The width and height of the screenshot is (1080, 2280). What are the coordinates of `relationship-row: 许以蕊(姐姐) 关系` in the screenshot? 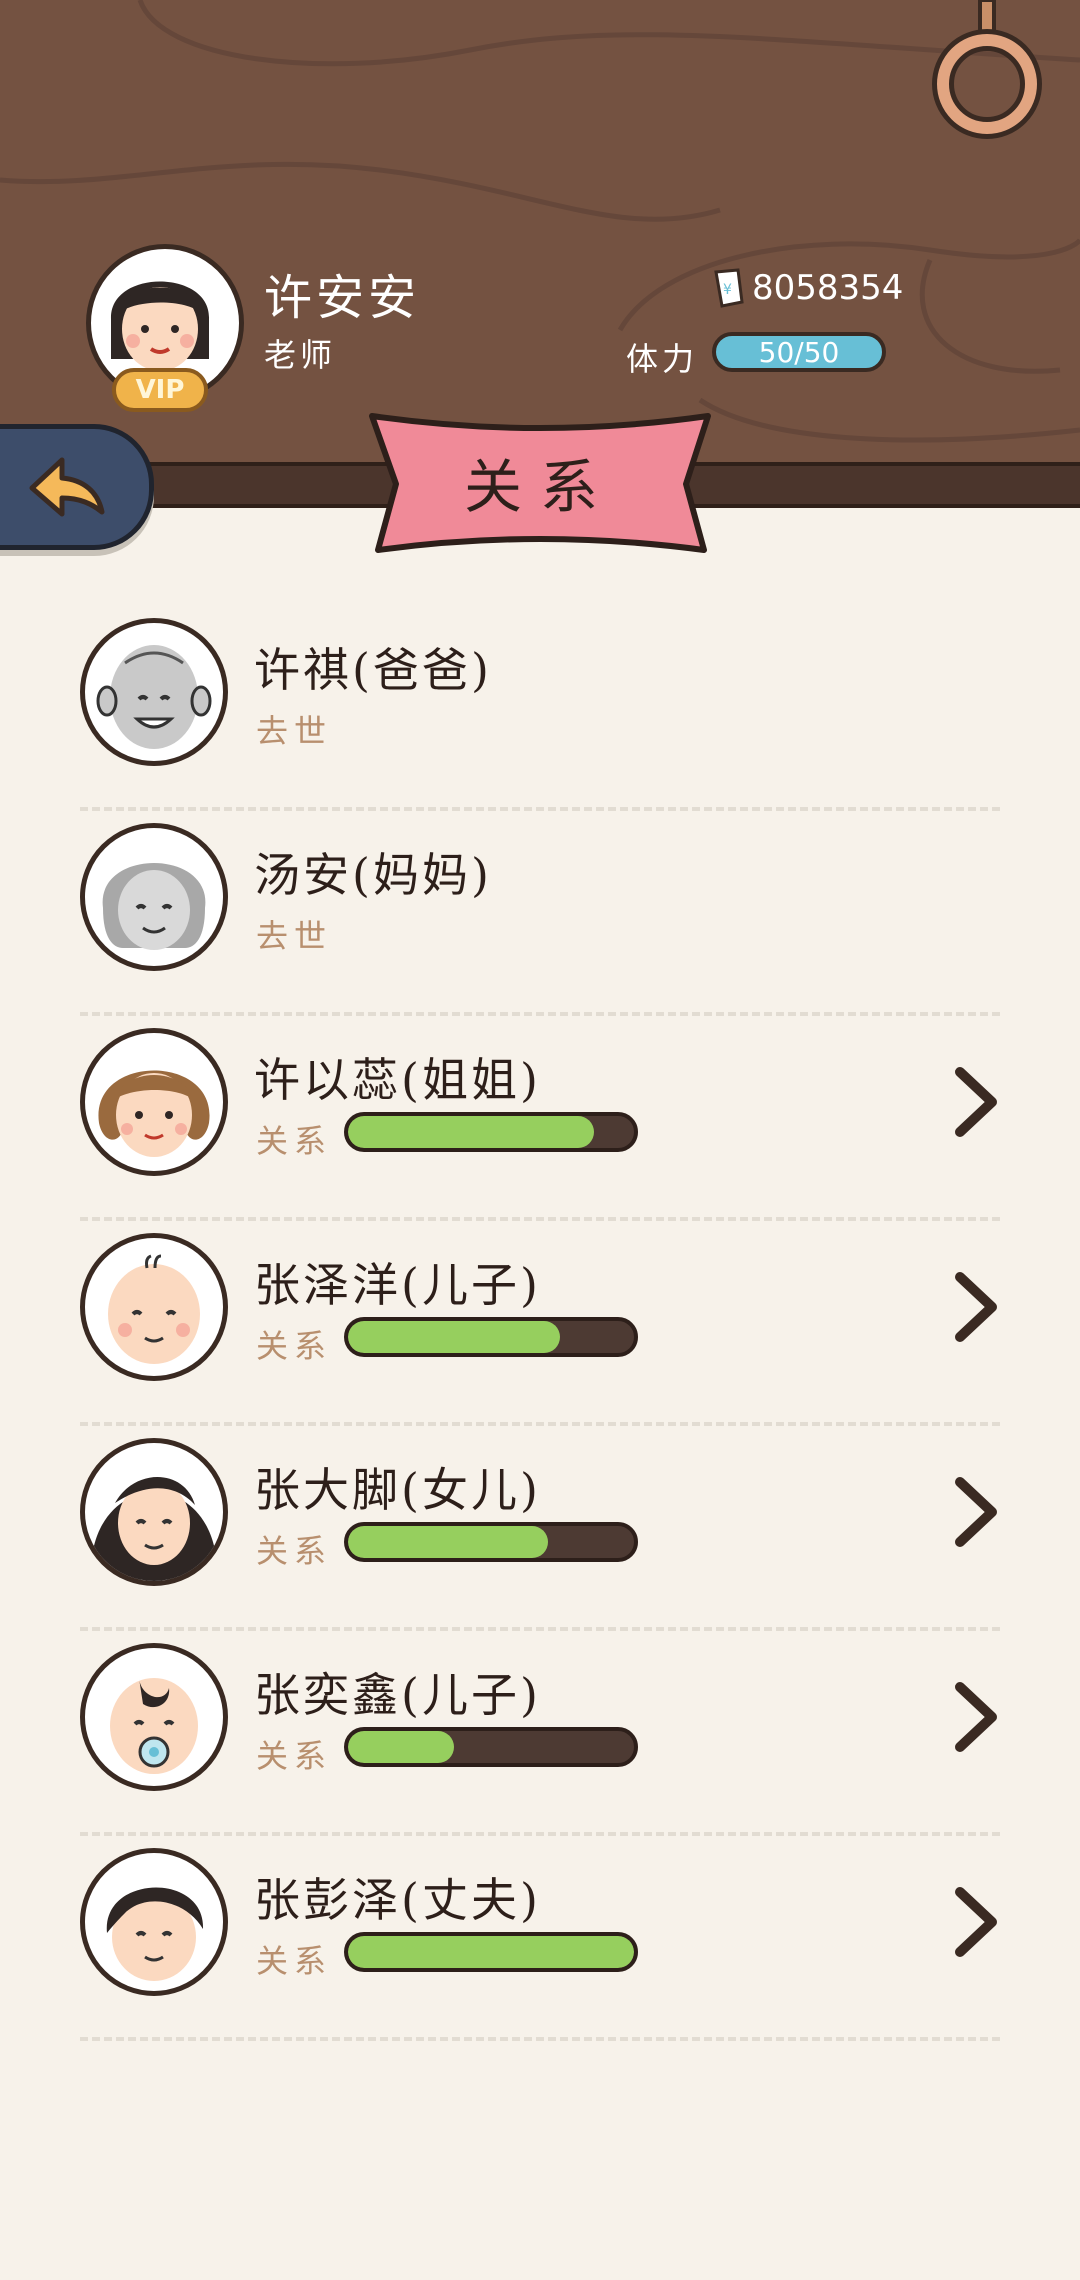 It's located at (540, 1118).